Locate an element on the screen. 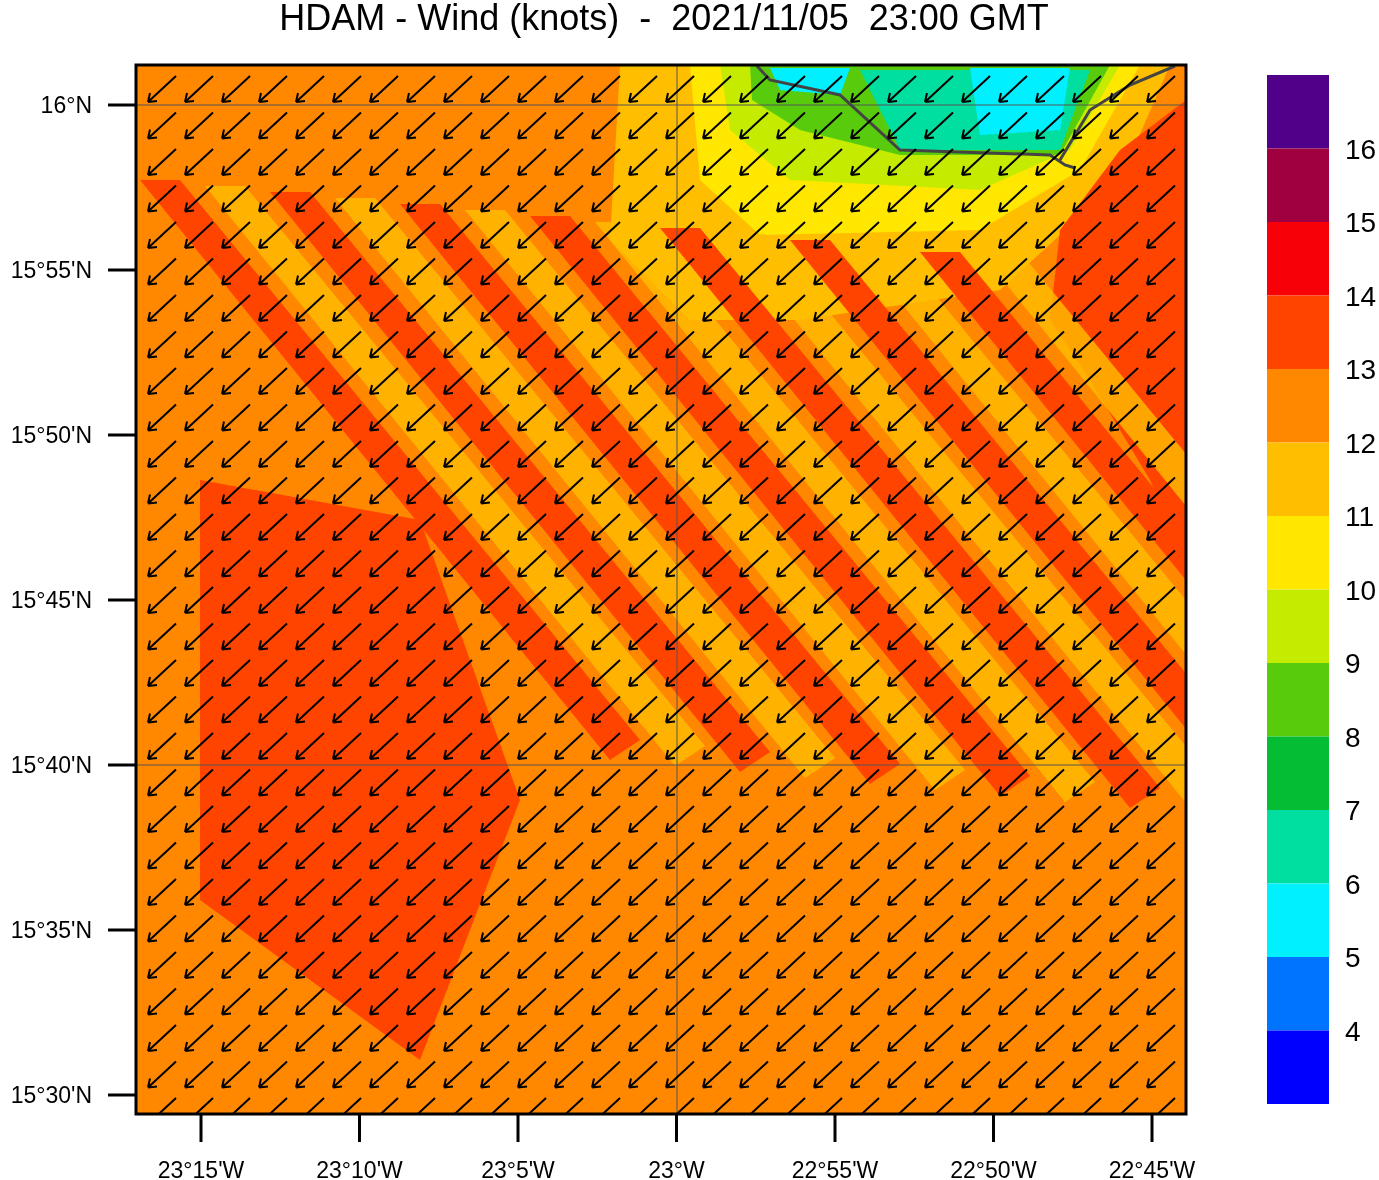 The height and width of the screenshot is (1180, 1379). axis-tick-label: 15°50'N is located at coordinates (51, 435).